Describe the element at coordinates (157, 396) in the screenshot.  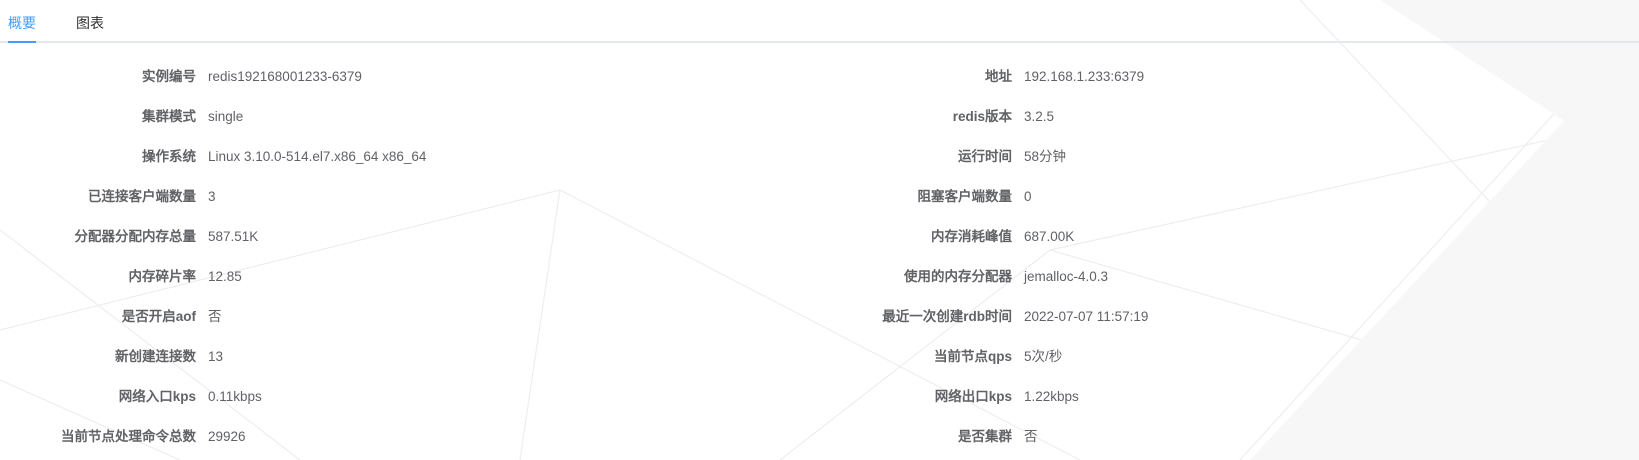
I see `field-label: 网络入口kps` at that location.